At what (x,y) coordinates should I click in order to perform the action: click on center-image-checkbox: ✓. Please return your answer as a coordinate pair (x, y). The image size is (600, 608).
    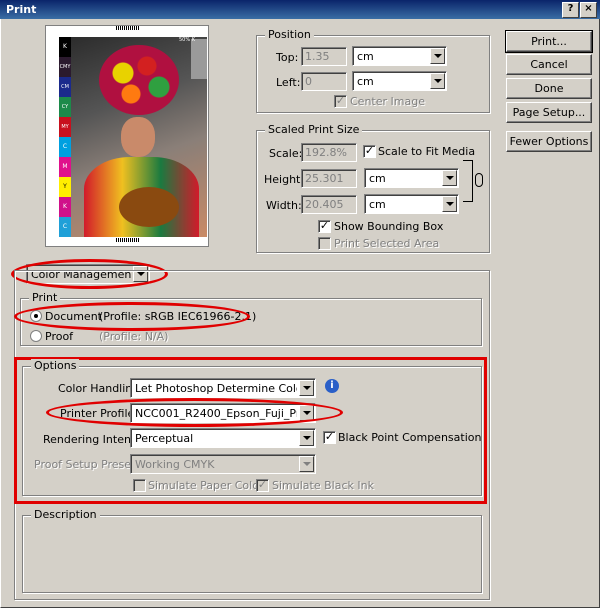
    Looking at the image, I should click on (340, 101).